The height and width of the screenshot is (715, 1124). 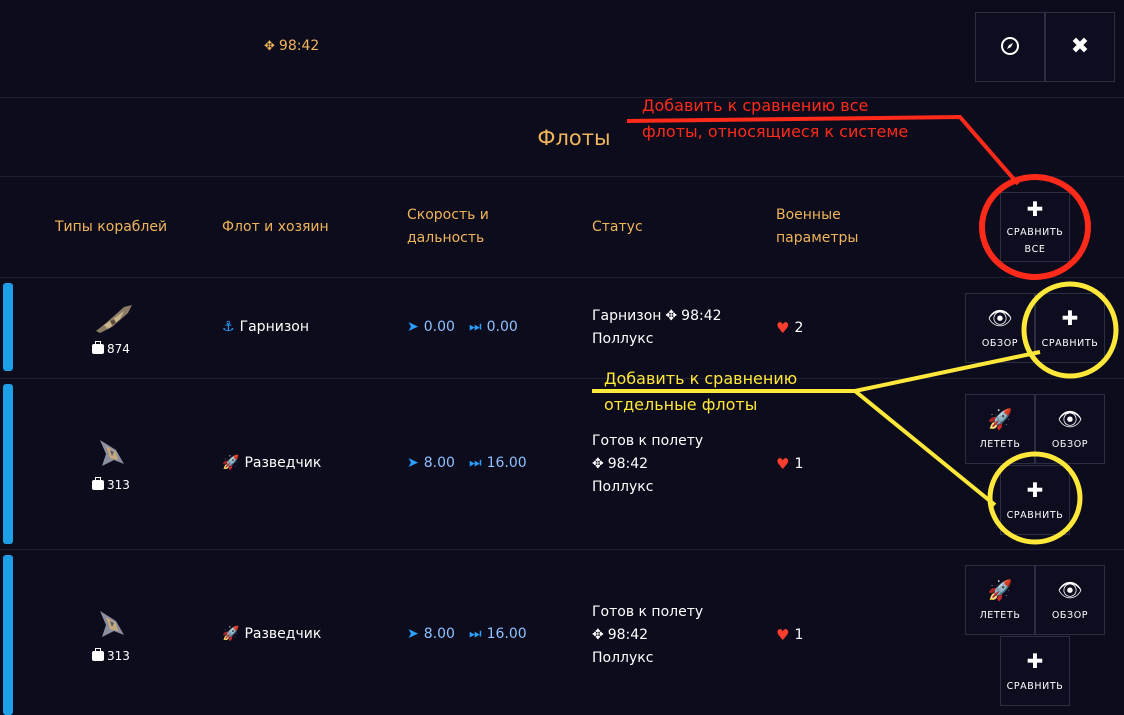 I want to click on fleet-status: Гарнизон ✥ 98:42 Поллукс, so click(x=657, y=328).